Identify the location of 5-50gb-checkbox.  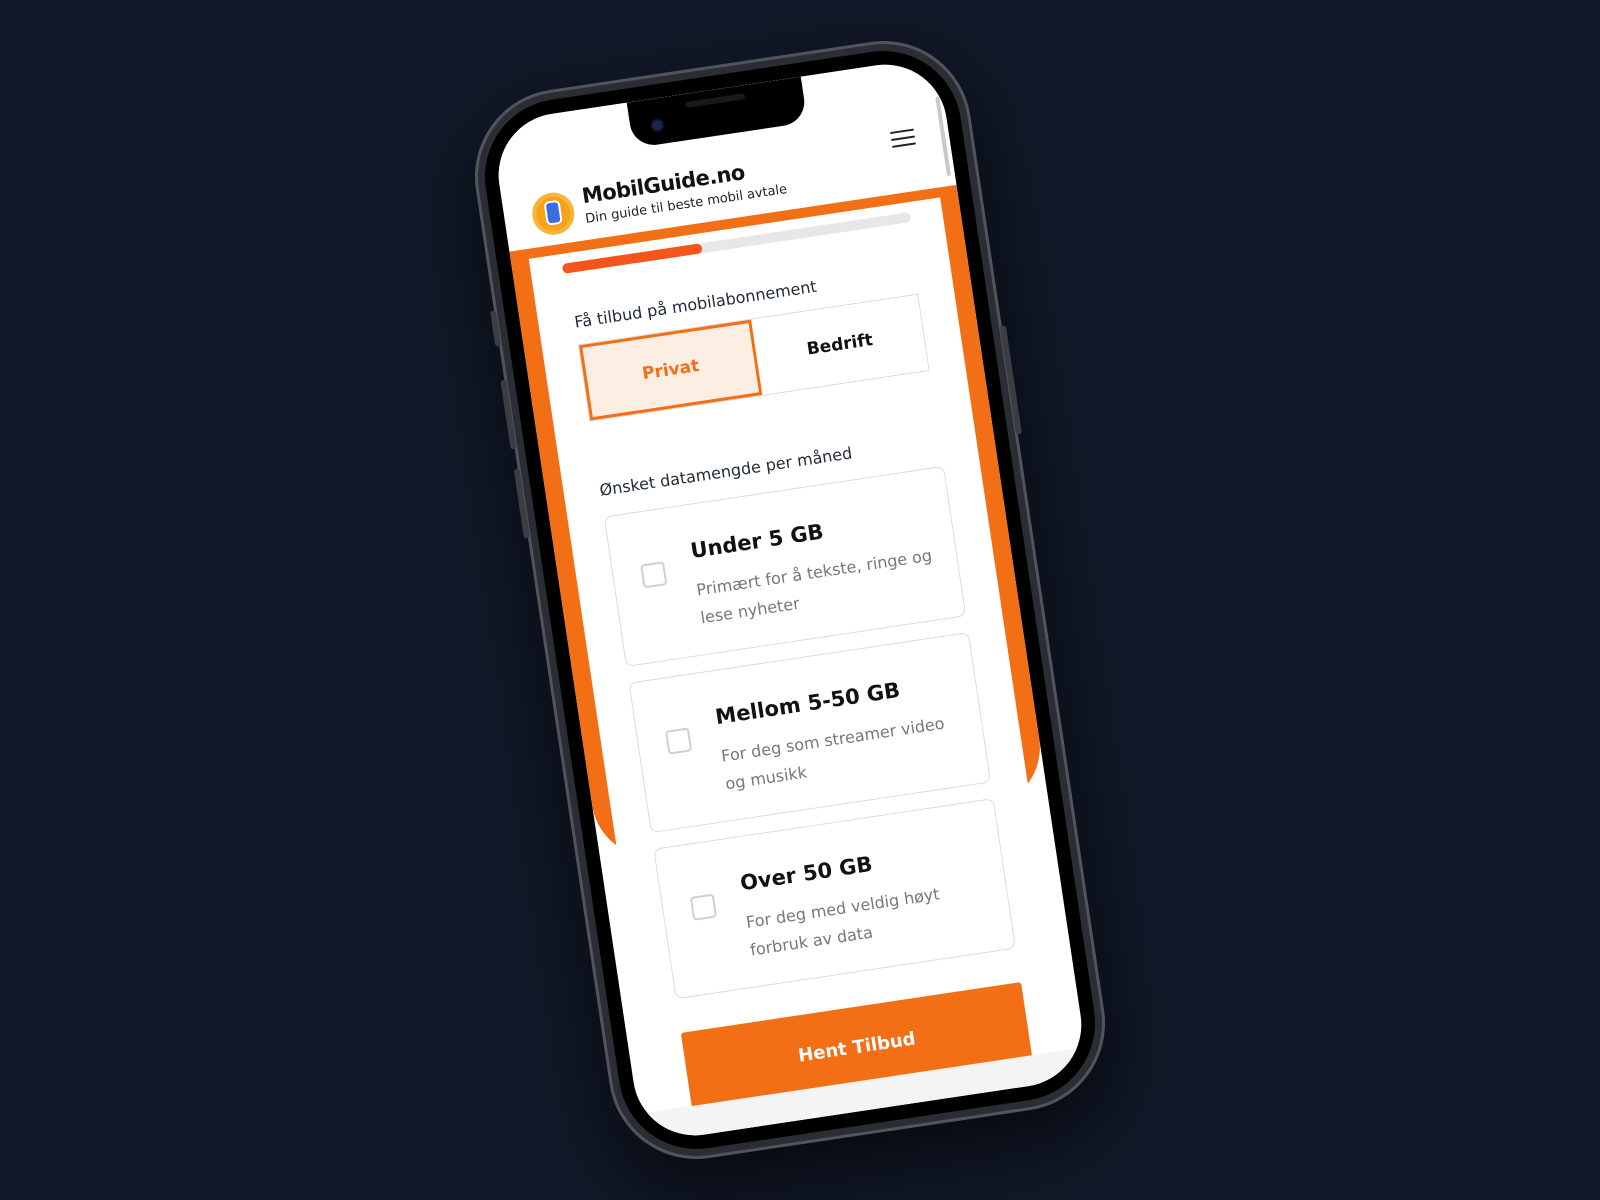
(678, 741).